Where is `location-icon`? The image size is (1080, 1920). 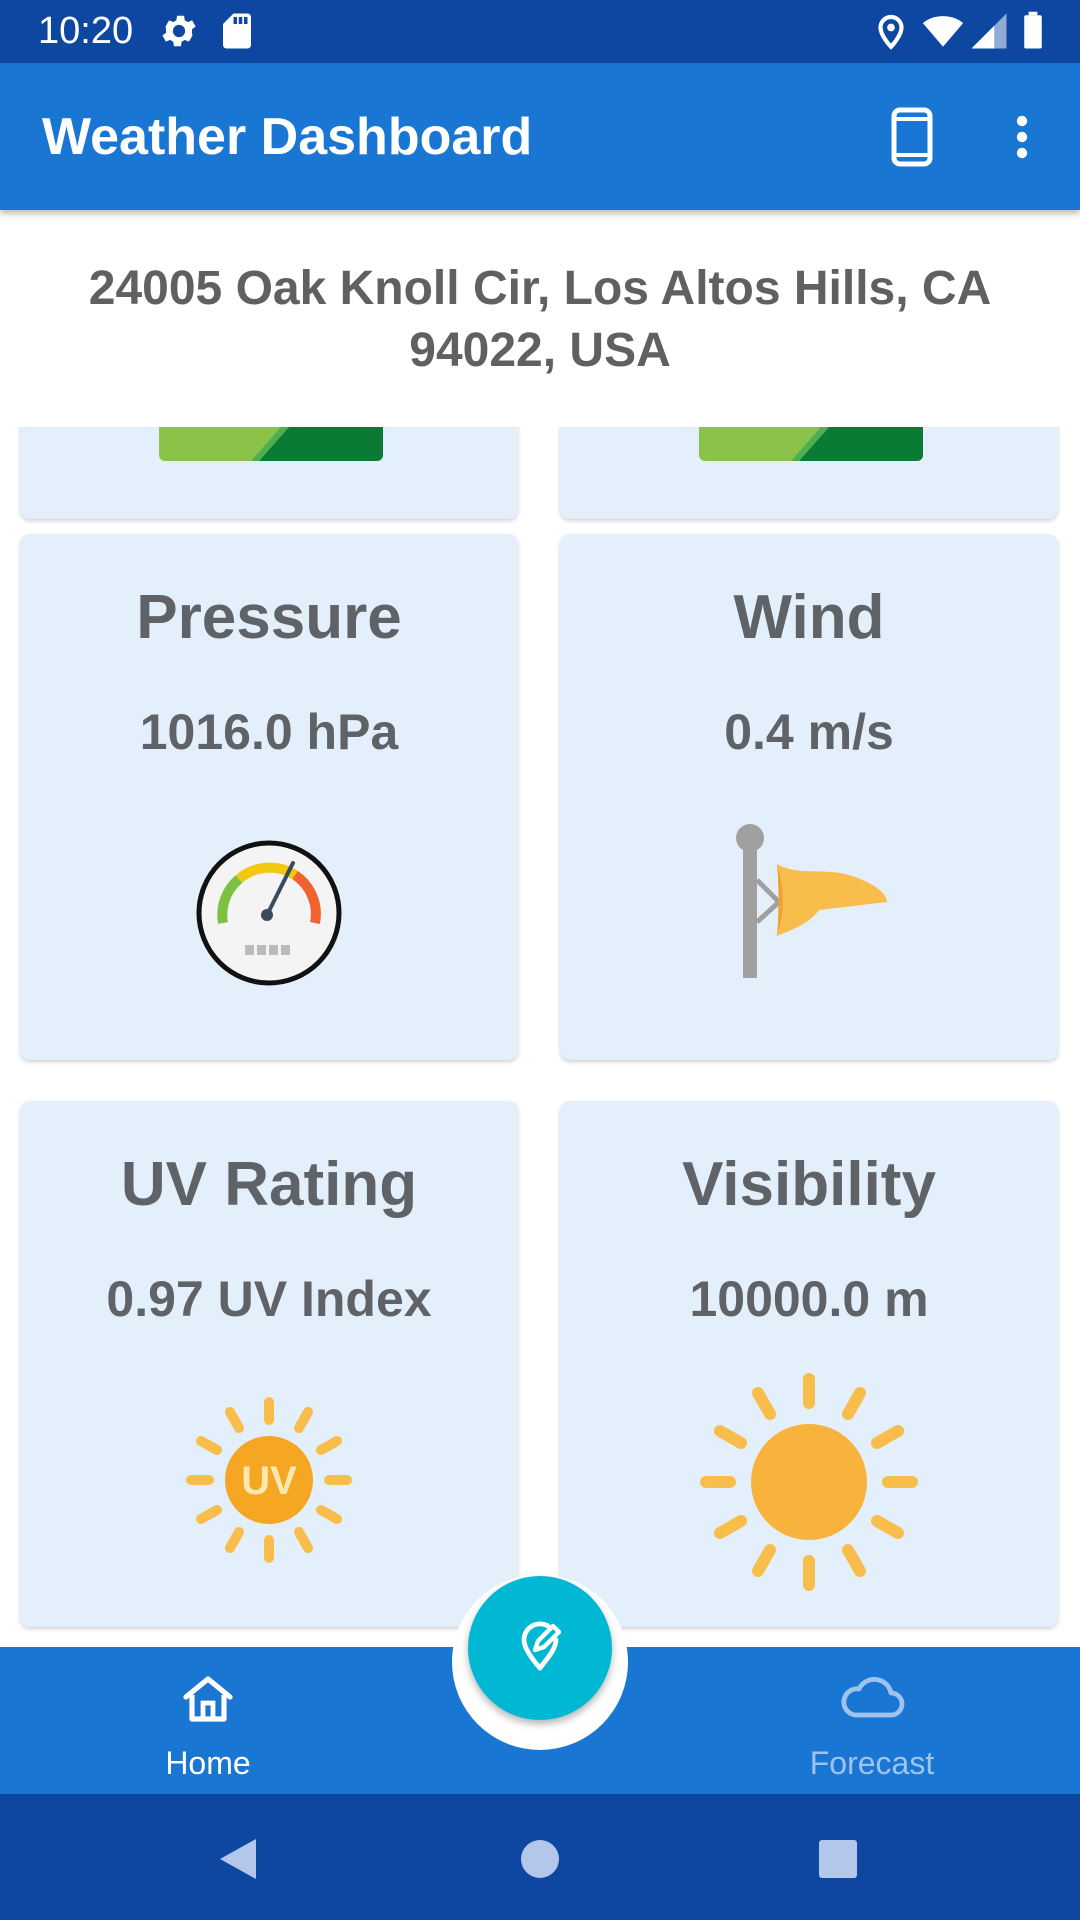
location-icon is located at coordinates (891, 31).